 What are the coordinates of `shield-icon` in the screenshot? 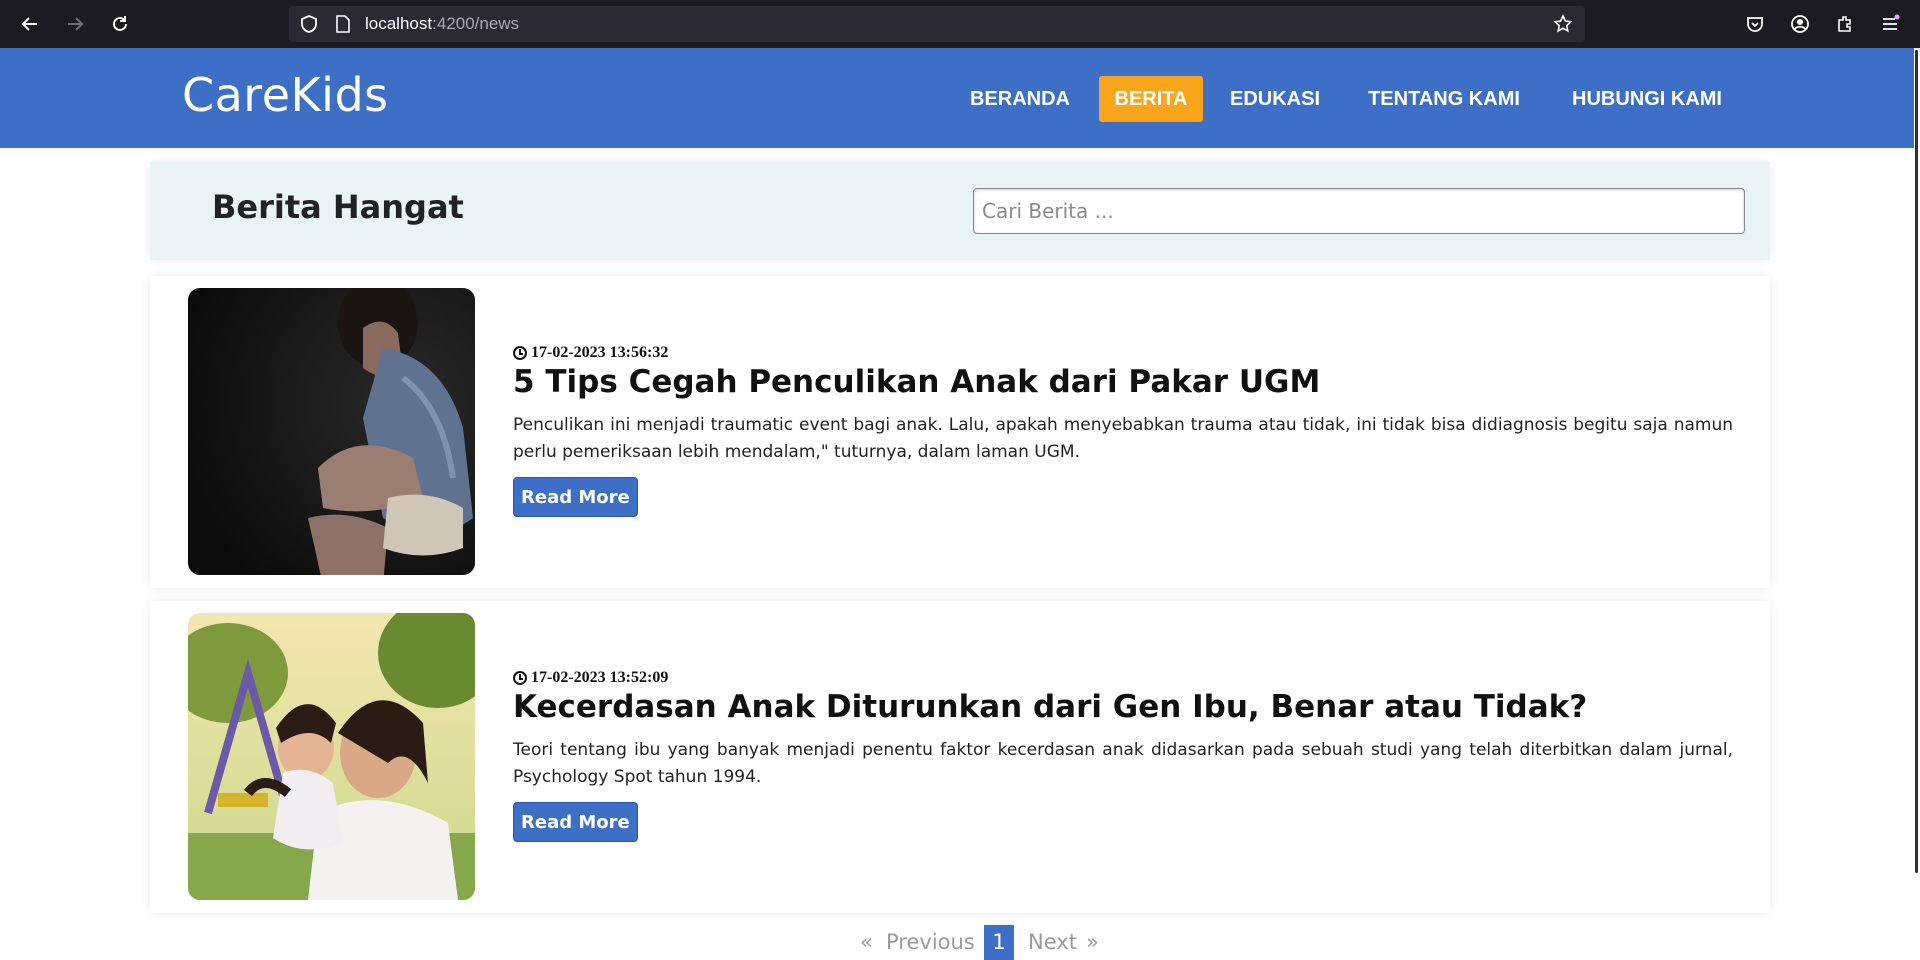 It's located at (309, 24).